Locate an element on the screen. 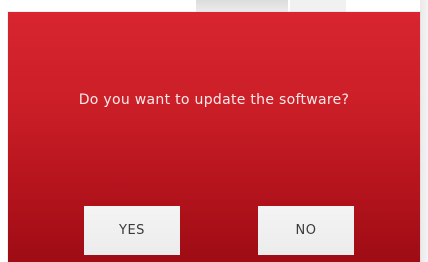 The height and width of the screenshot is (262, 428). no-button: NO is located at coordinates (306, 230).